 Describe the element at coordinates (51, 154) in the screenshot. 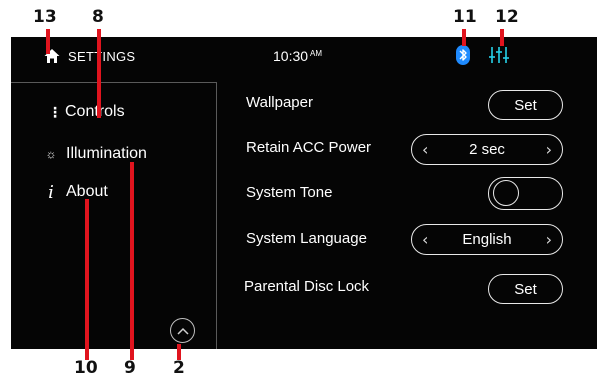

I see `sun-icon: ☼` at that location.